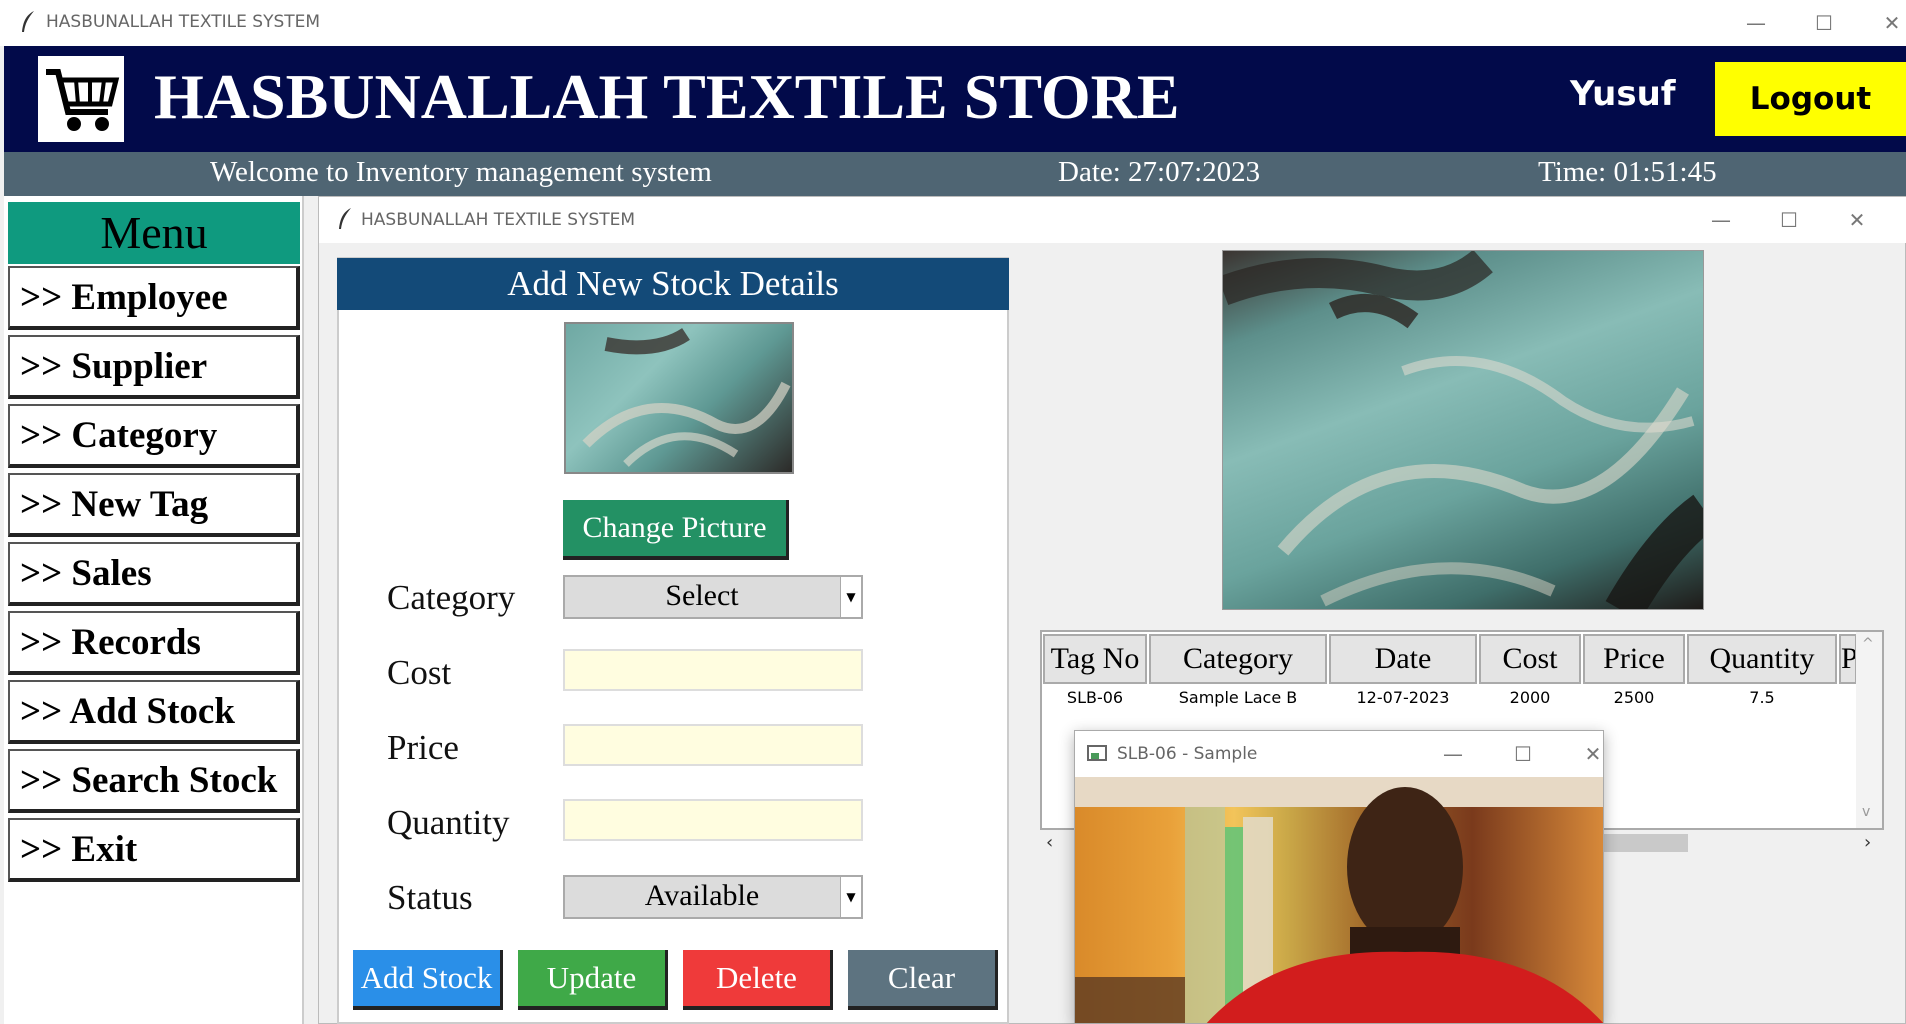 The width and height of the screenshot is (1906, 1024). What do you see at coordinates (1453, 754) in the screenshot?
I see `popup-minimize-button: —` at bounding box center [1453, 754].